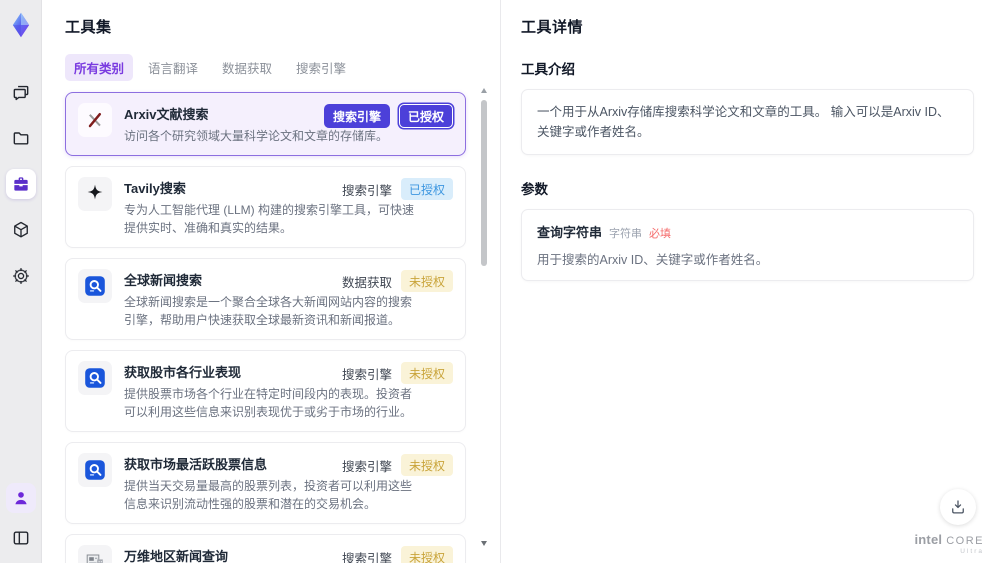 The image size is (1000, 563). I want to click on gem-logo-icon, so click(21, 25).